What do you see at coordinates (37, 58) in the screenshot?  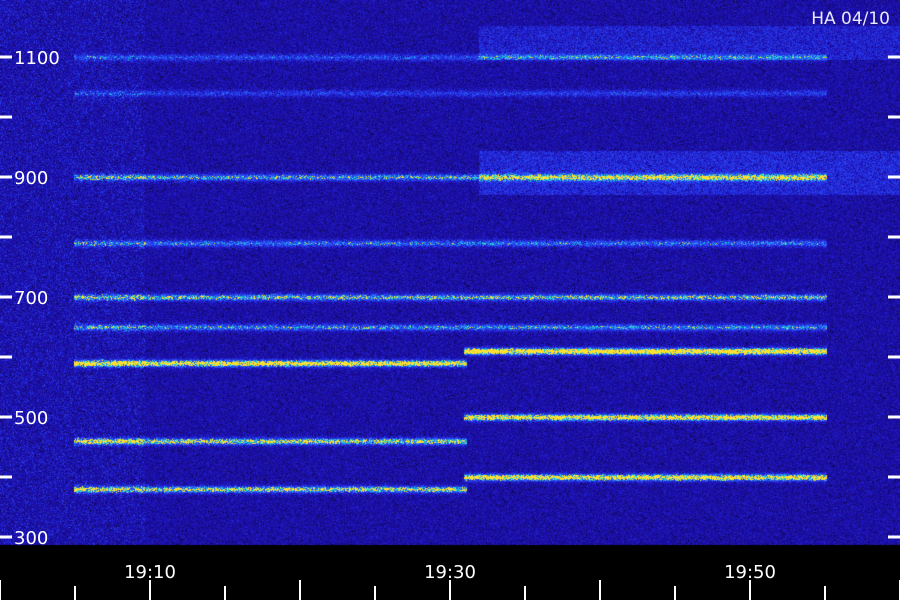 I see `y-tick-label: 1100` at bounding box center [37, 58].